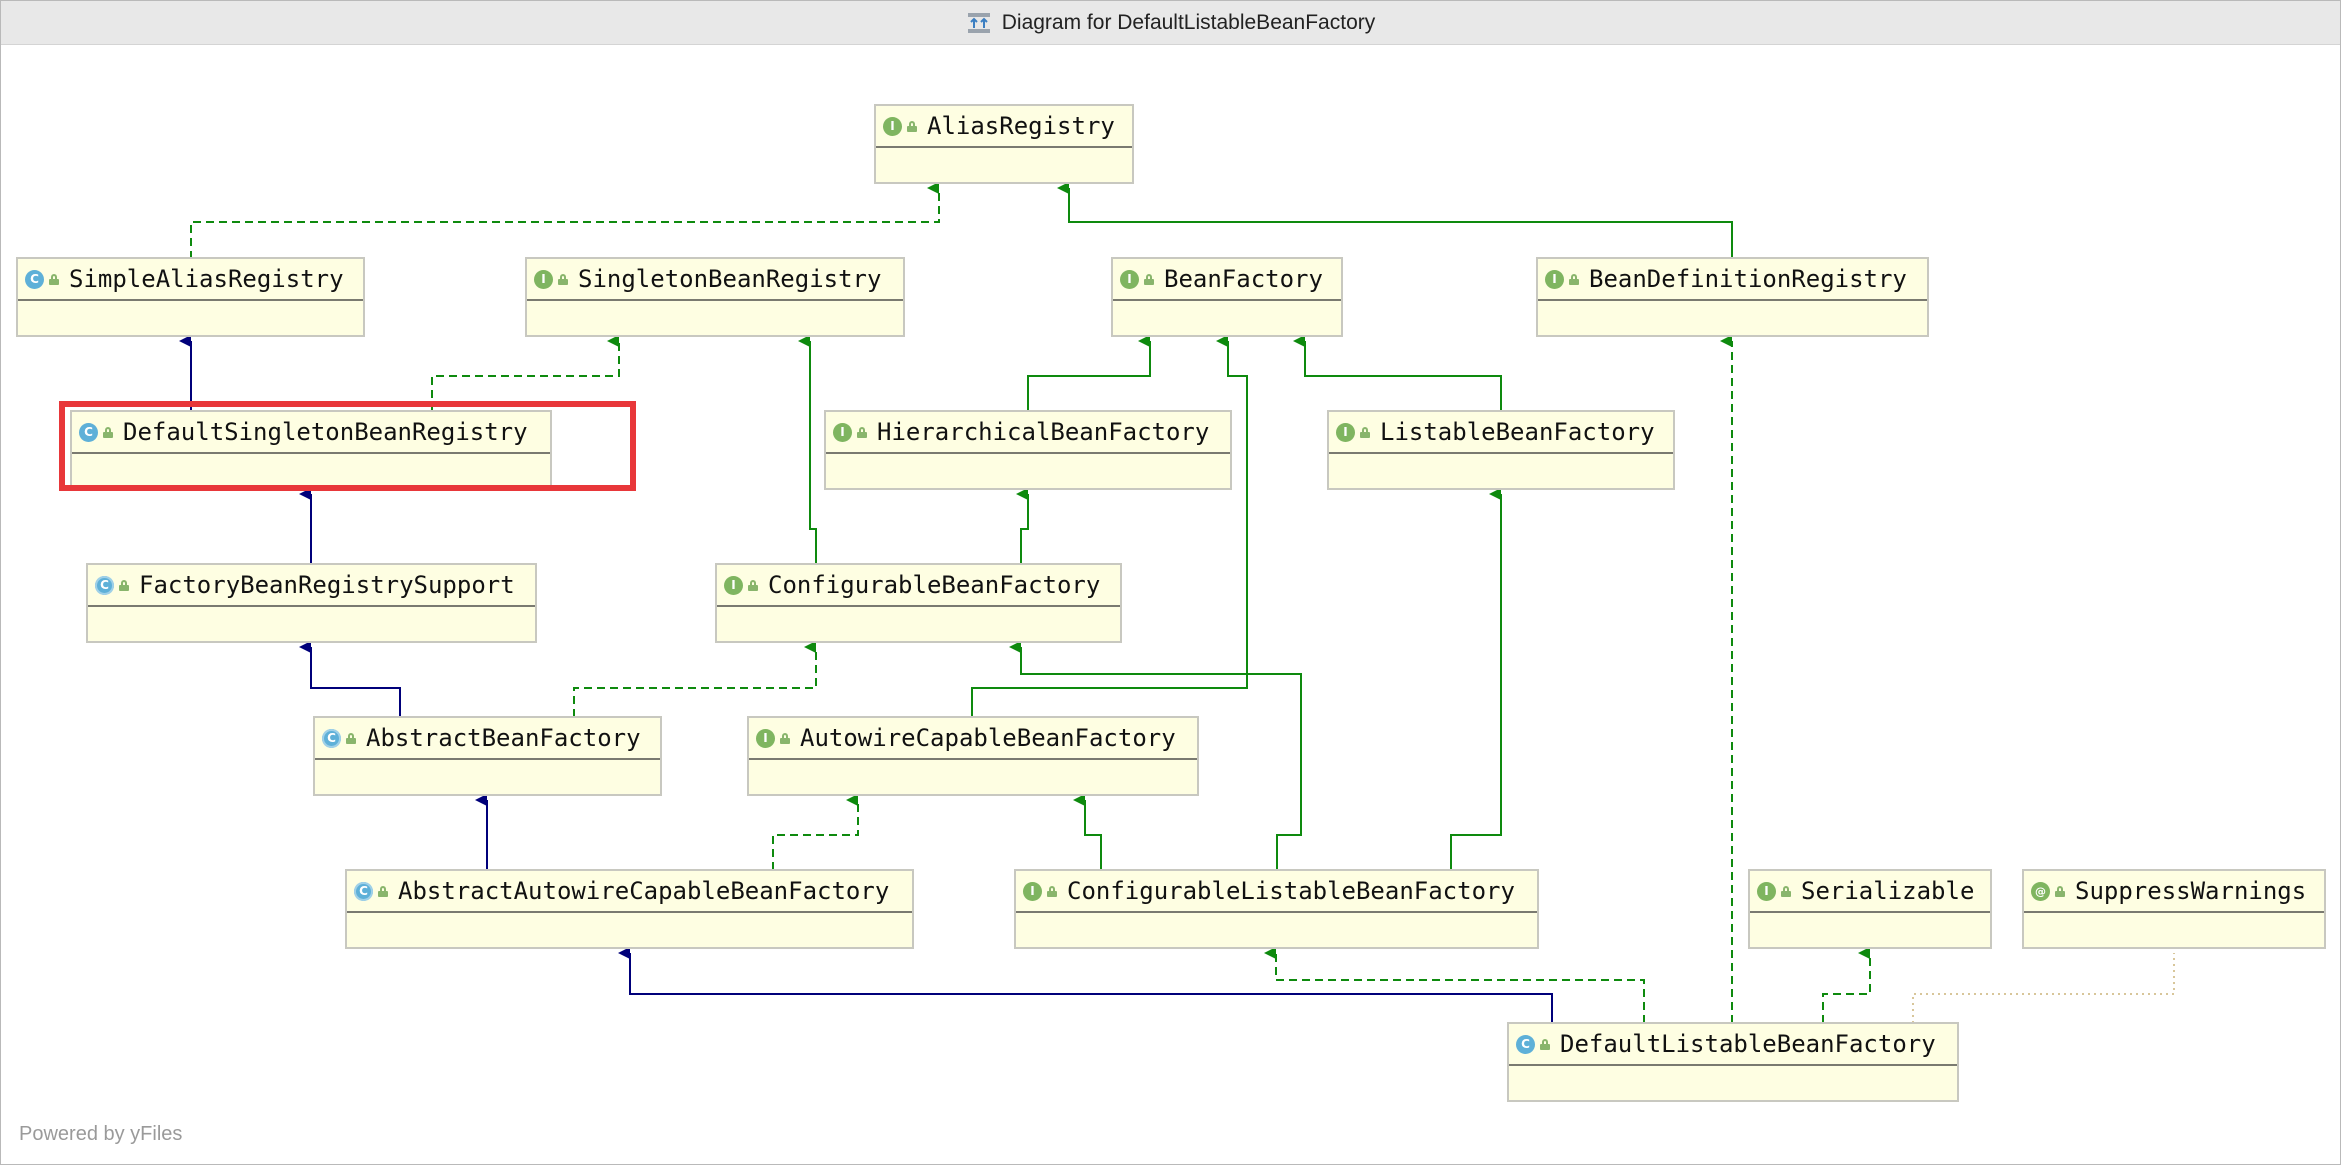  What do you see at coordinates (1732, 297) in the screenshot?
I see `node-bean-definition-registry: I BeanDefinitionRegistry` at bounding box center [1732, 297].